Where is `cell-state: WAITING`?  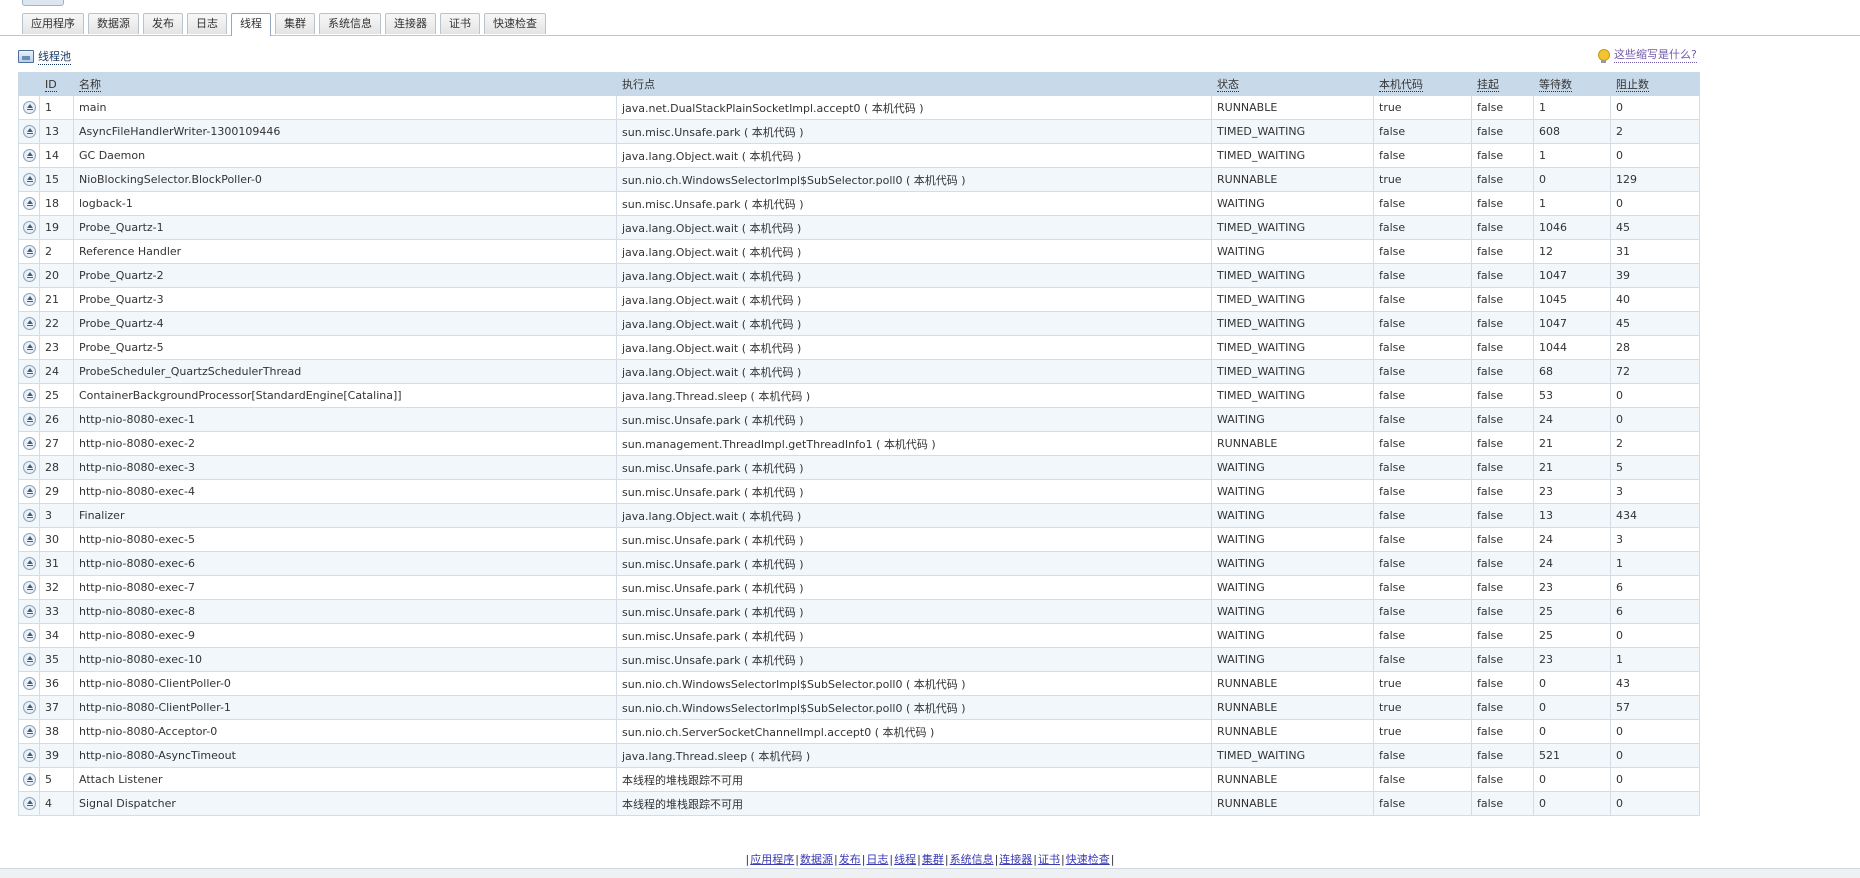 cell-state: WAITING is located at coordinates (1292, 491).